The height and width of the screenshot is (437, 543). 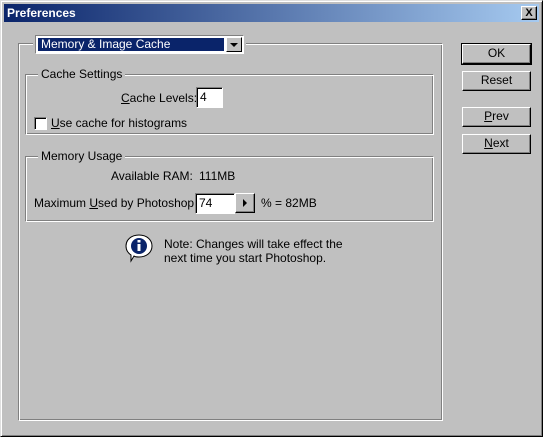 What do you see at coordinates (245, 203) in the screenshot?
I see `slider-arrow-button` at bounding box center [245, 203].